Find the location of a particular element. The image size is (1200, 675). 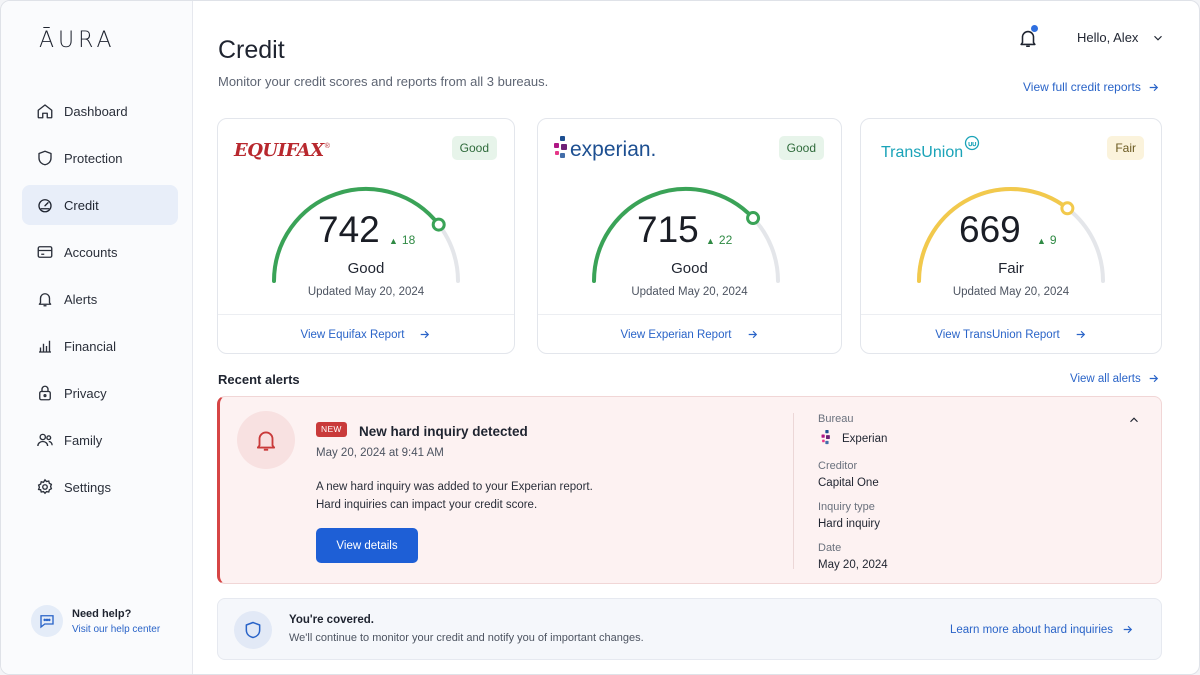

score-rating: Fair is located at coordinates (1011, 268).